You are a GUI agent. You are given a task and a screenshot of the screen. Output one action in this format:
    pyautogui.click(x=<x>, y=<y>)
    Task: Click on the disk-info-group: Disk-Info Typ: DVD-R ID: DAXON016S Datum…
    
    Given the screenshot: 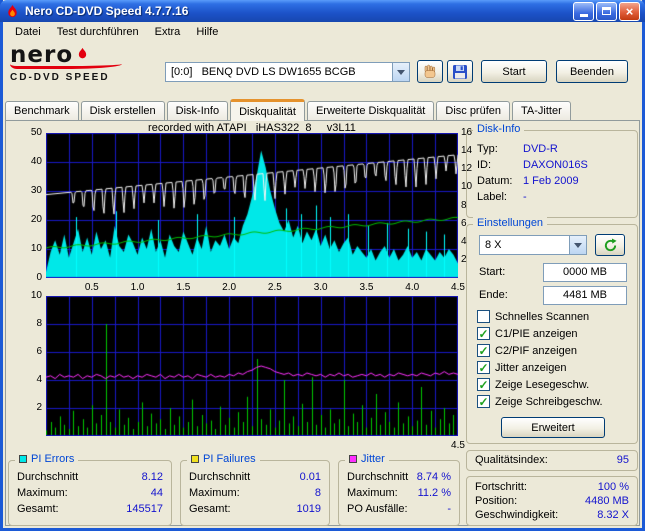 What is the action you would take?
    pyautogui.click(x=552, y=170)
    